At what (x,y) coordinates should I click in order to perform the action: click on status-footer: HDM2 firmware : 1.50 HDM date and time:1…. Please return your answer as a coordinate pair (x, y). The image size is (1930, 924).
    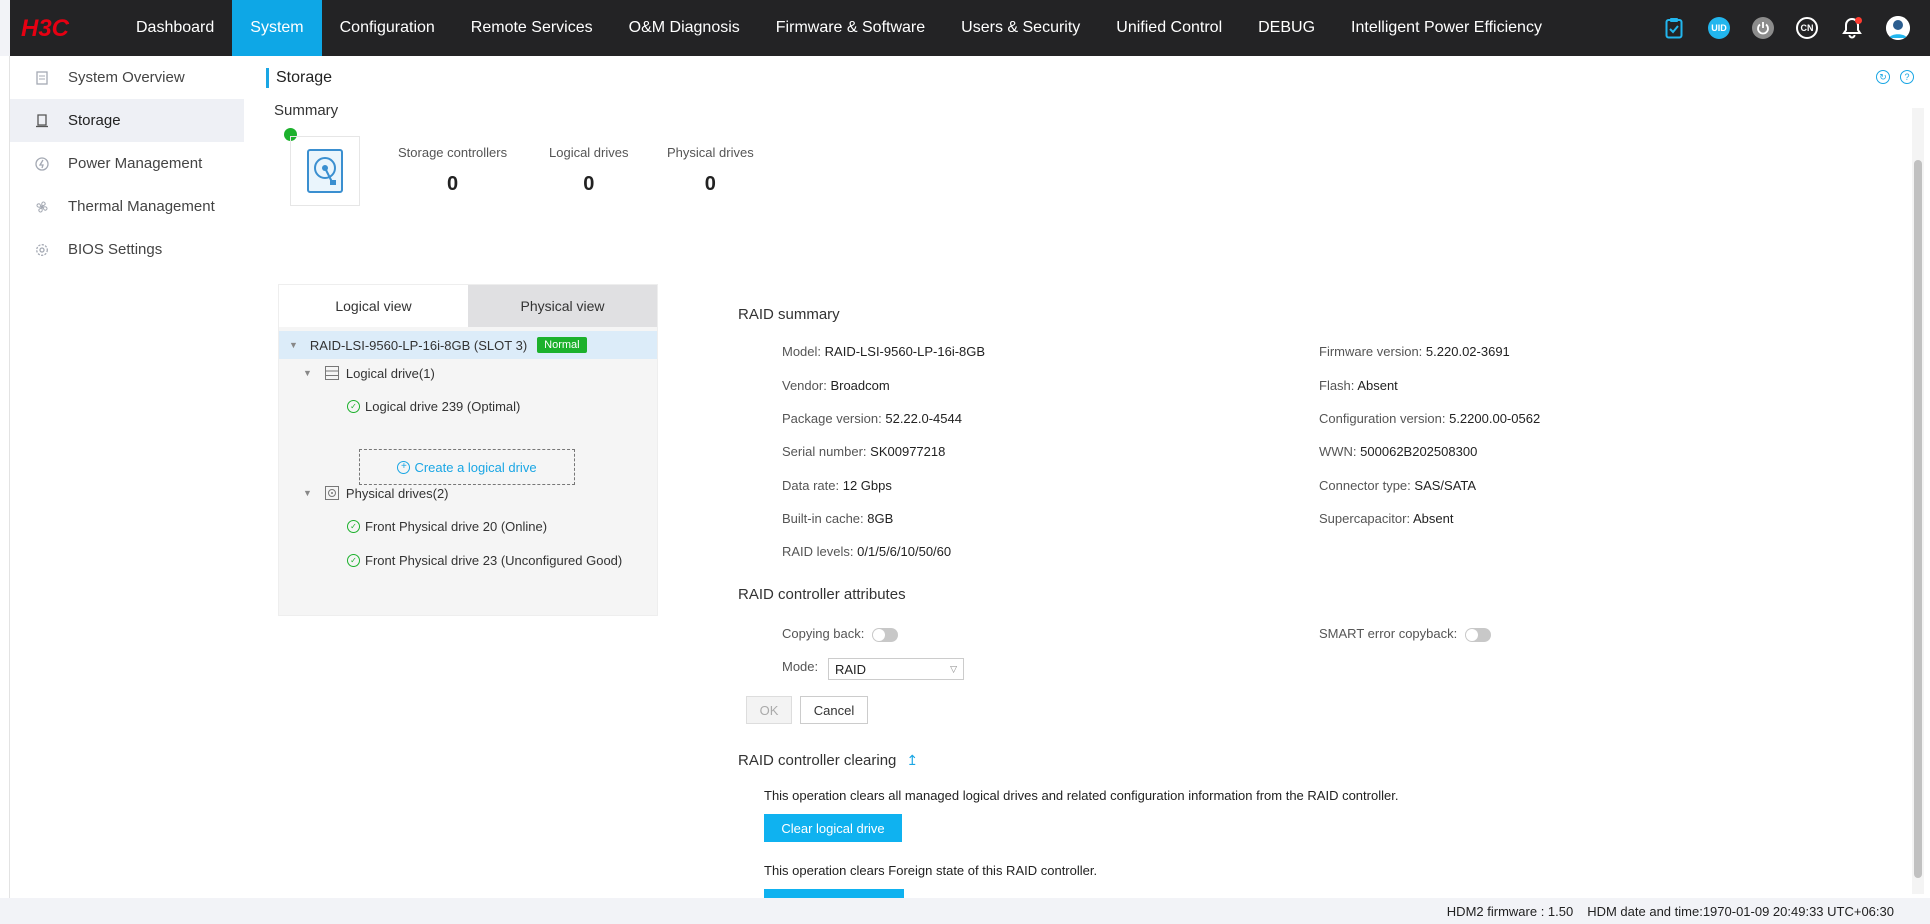
    Looking at the image, I should click on (965, 911).